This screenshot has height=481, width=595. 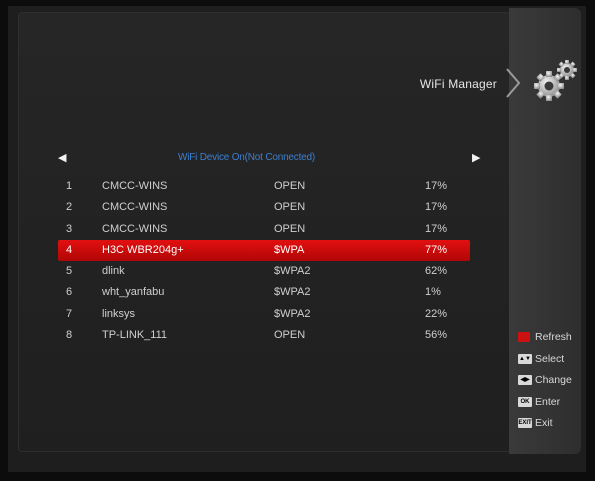 What do you see at coordinates (525, 401) in the screenshot?
I see `ok-key-icon: OK` at bounding box center [525, 401].